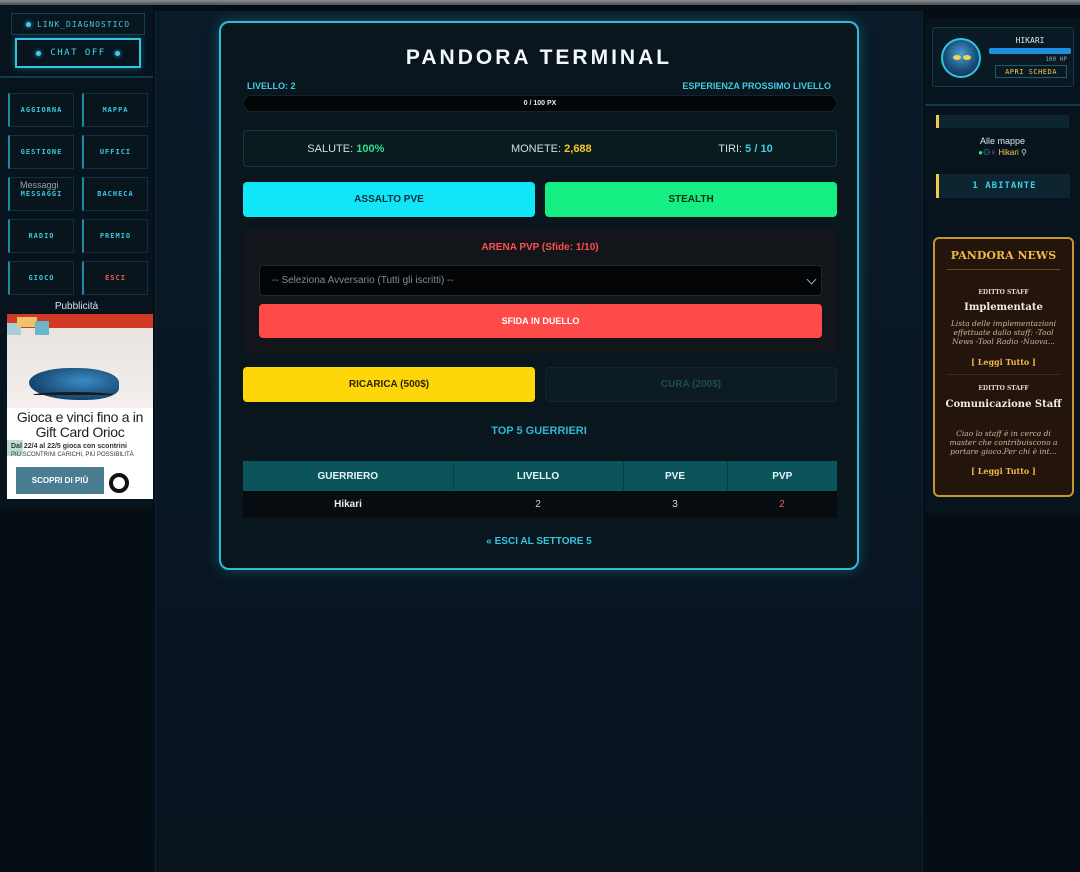 This screenshot has width=1080, height=872. I want to click on news-title: PANDORA NEWS, so click(1003, 255).